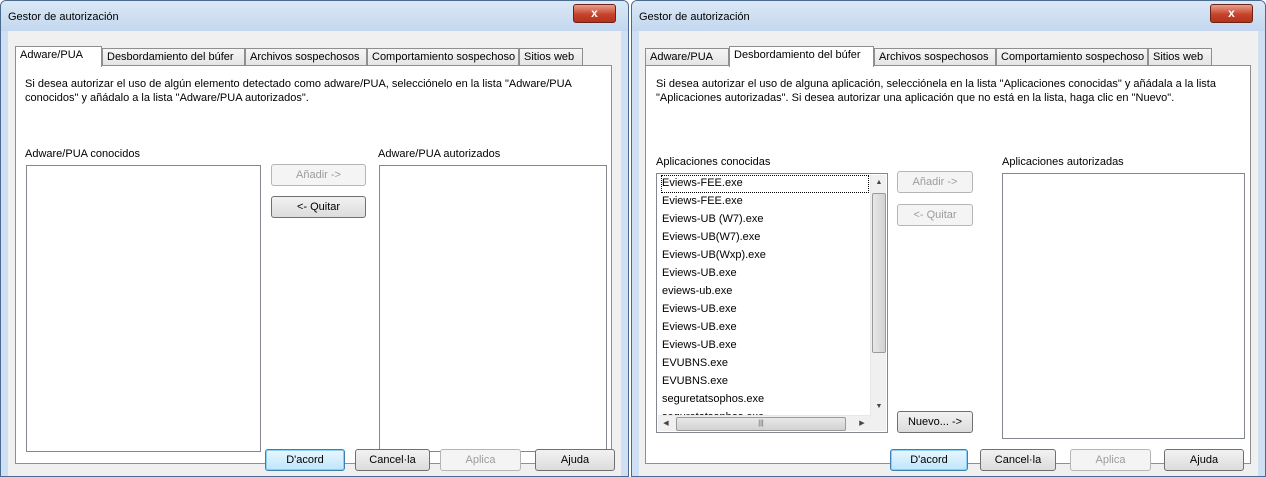  Describe the element at coordinates (765, 238) in the screenshot. I see `list-item: Eviews-UB(W7).exe` at that location.